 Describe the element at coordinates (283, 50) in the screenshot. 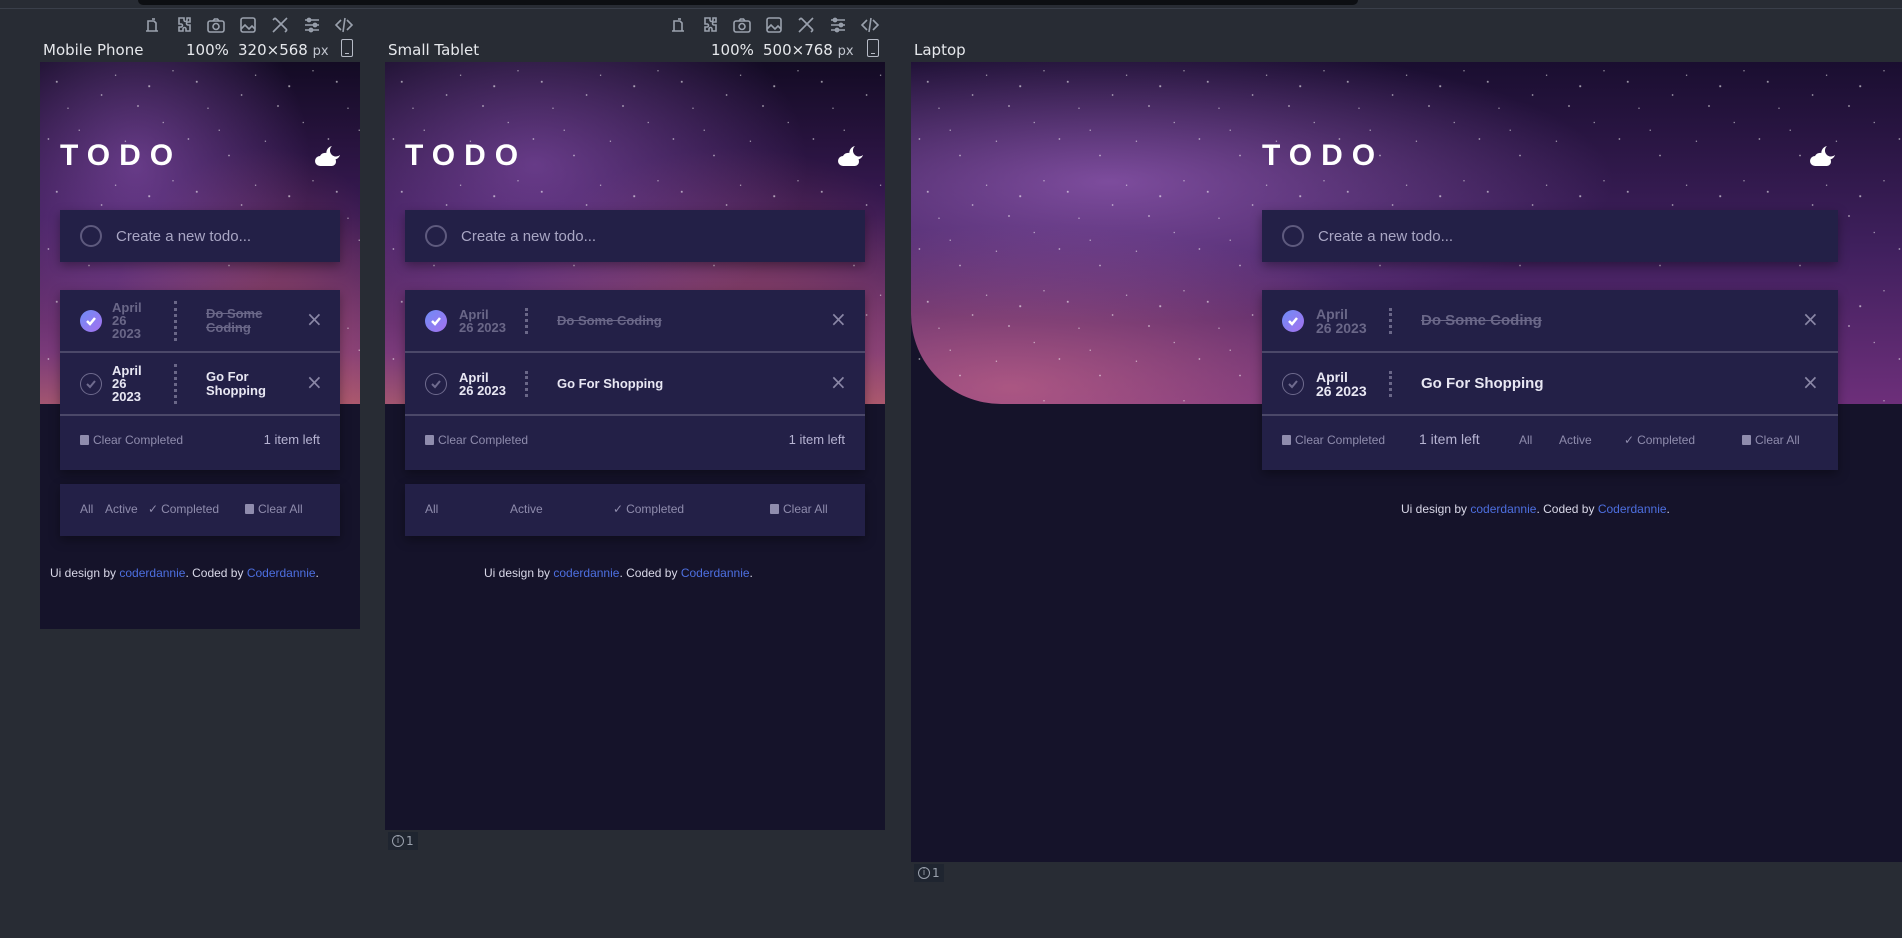

I see `device-dimensions: 320×568 px` at that location.